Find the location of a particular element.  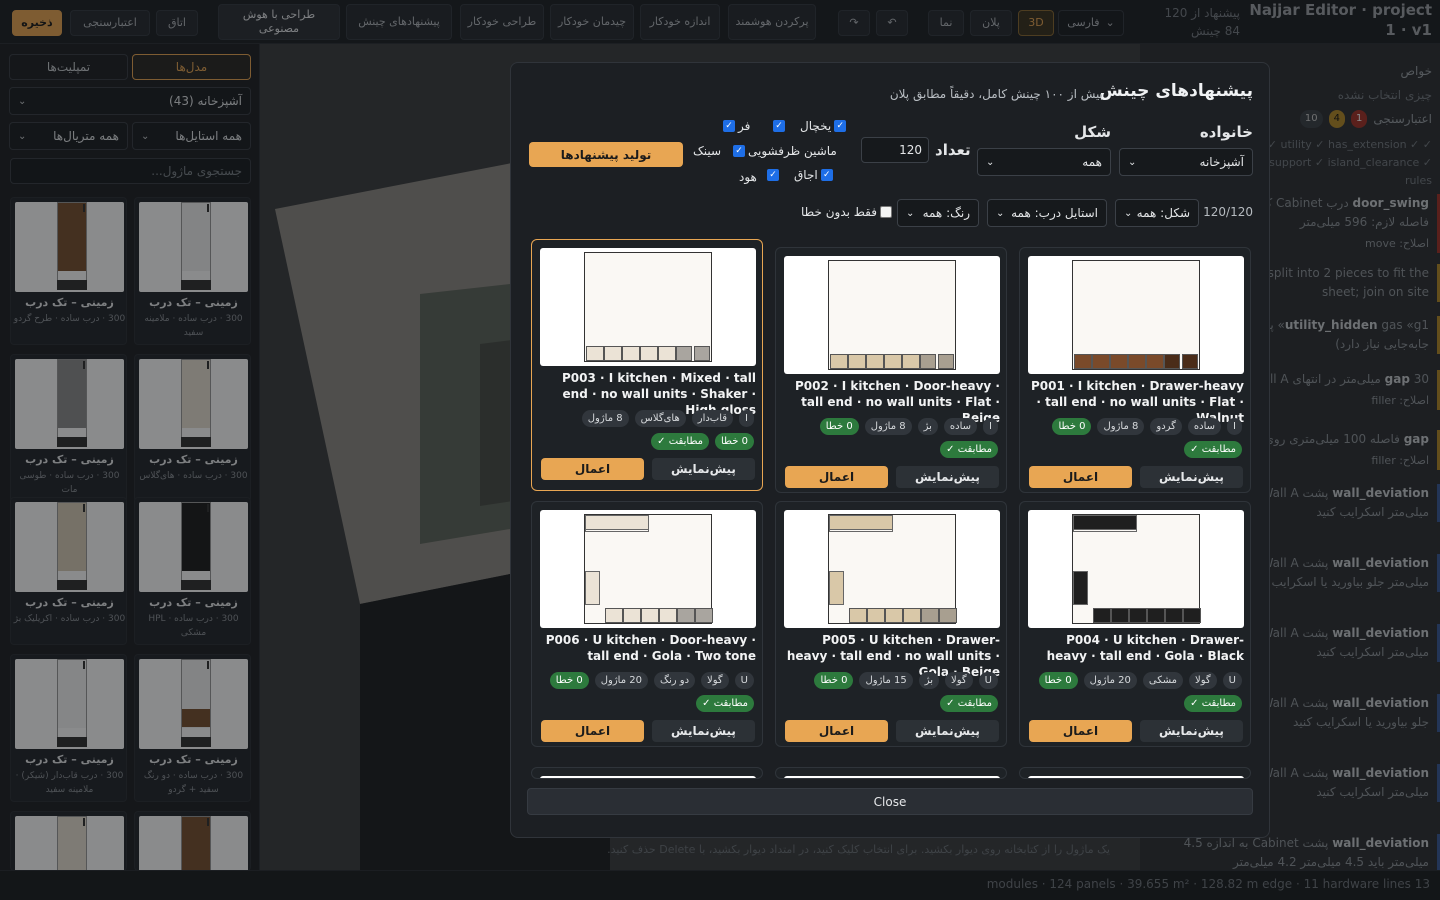

hood-checkbox: هود is located at coordinates (748, 177).